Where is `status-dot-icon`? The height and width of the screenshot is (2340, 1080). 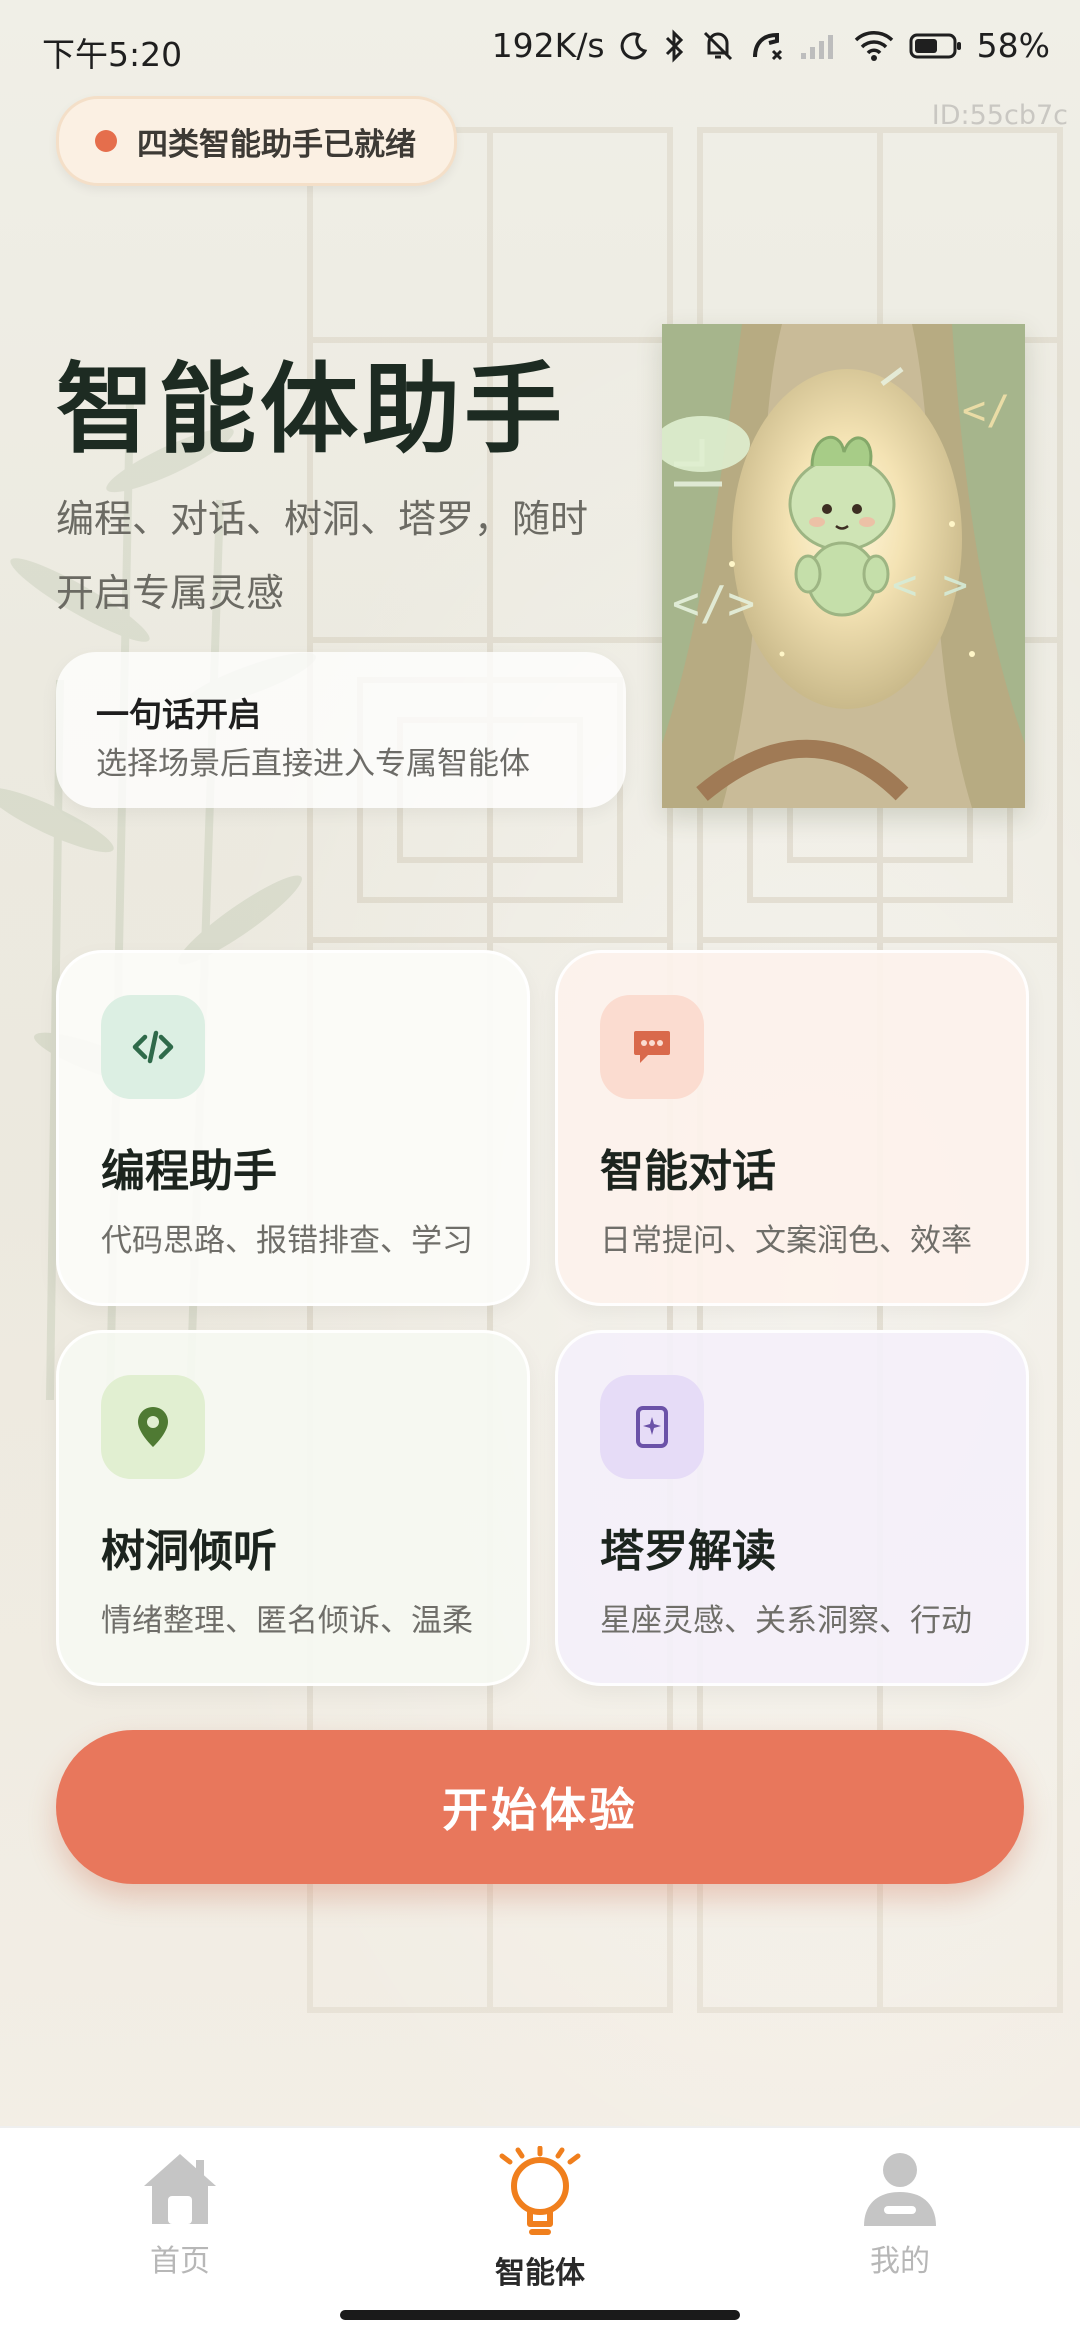 status-dot-icon is located at coordinates (106, 141).